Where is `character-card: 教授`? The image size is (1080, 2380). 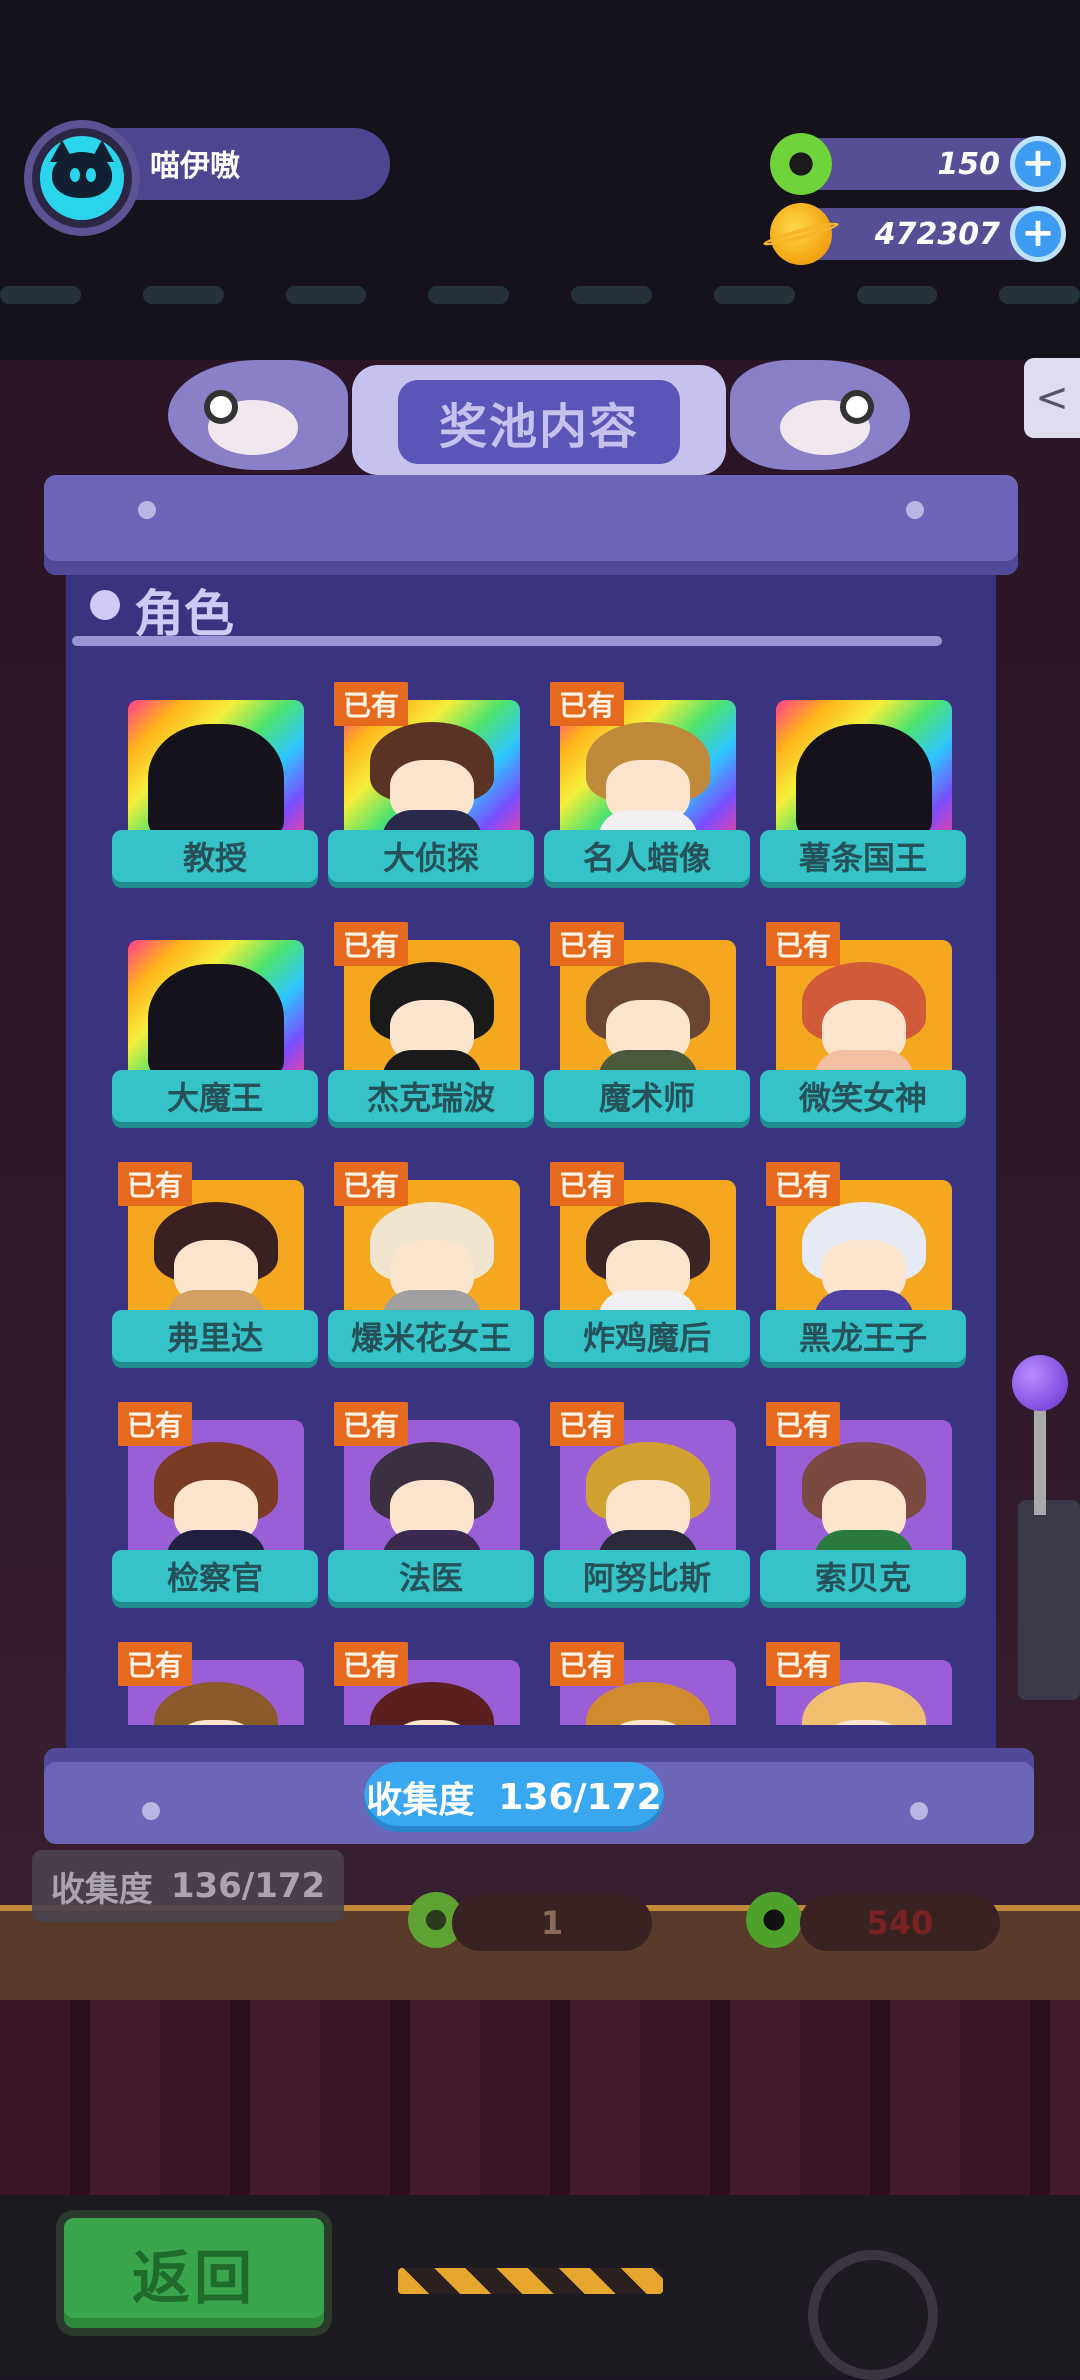 character-card: 教授 is located at coordinates (215, 800).